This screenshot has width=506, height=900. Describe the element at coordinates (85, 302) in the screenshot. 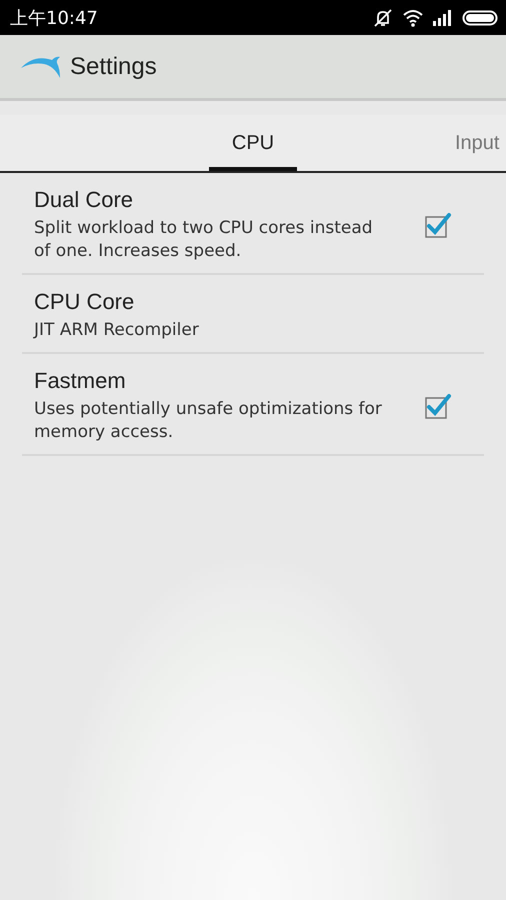

I see `setting-title: CPU Core` at that location.